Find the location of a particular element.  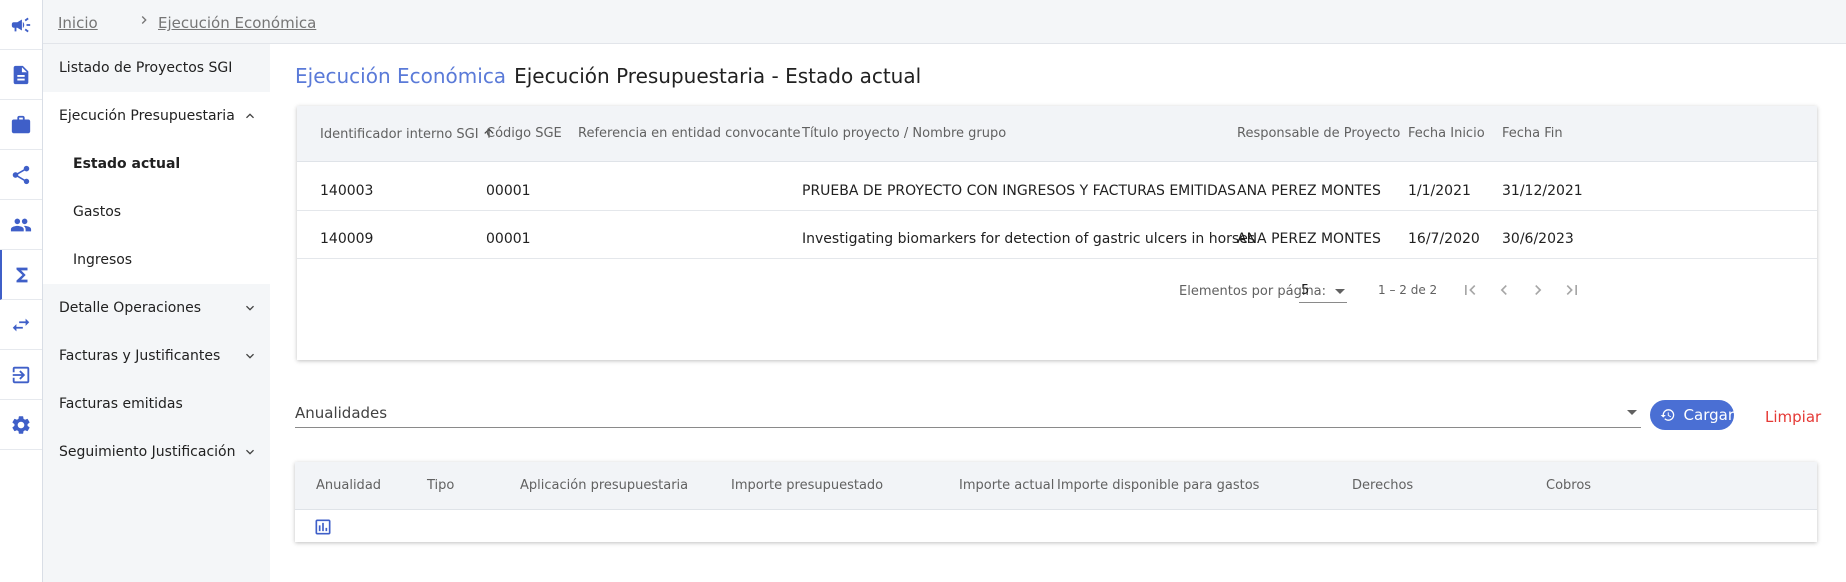

sidebar-item-label: Ejecución Presupuestaria is located at coordinates (147, 116).